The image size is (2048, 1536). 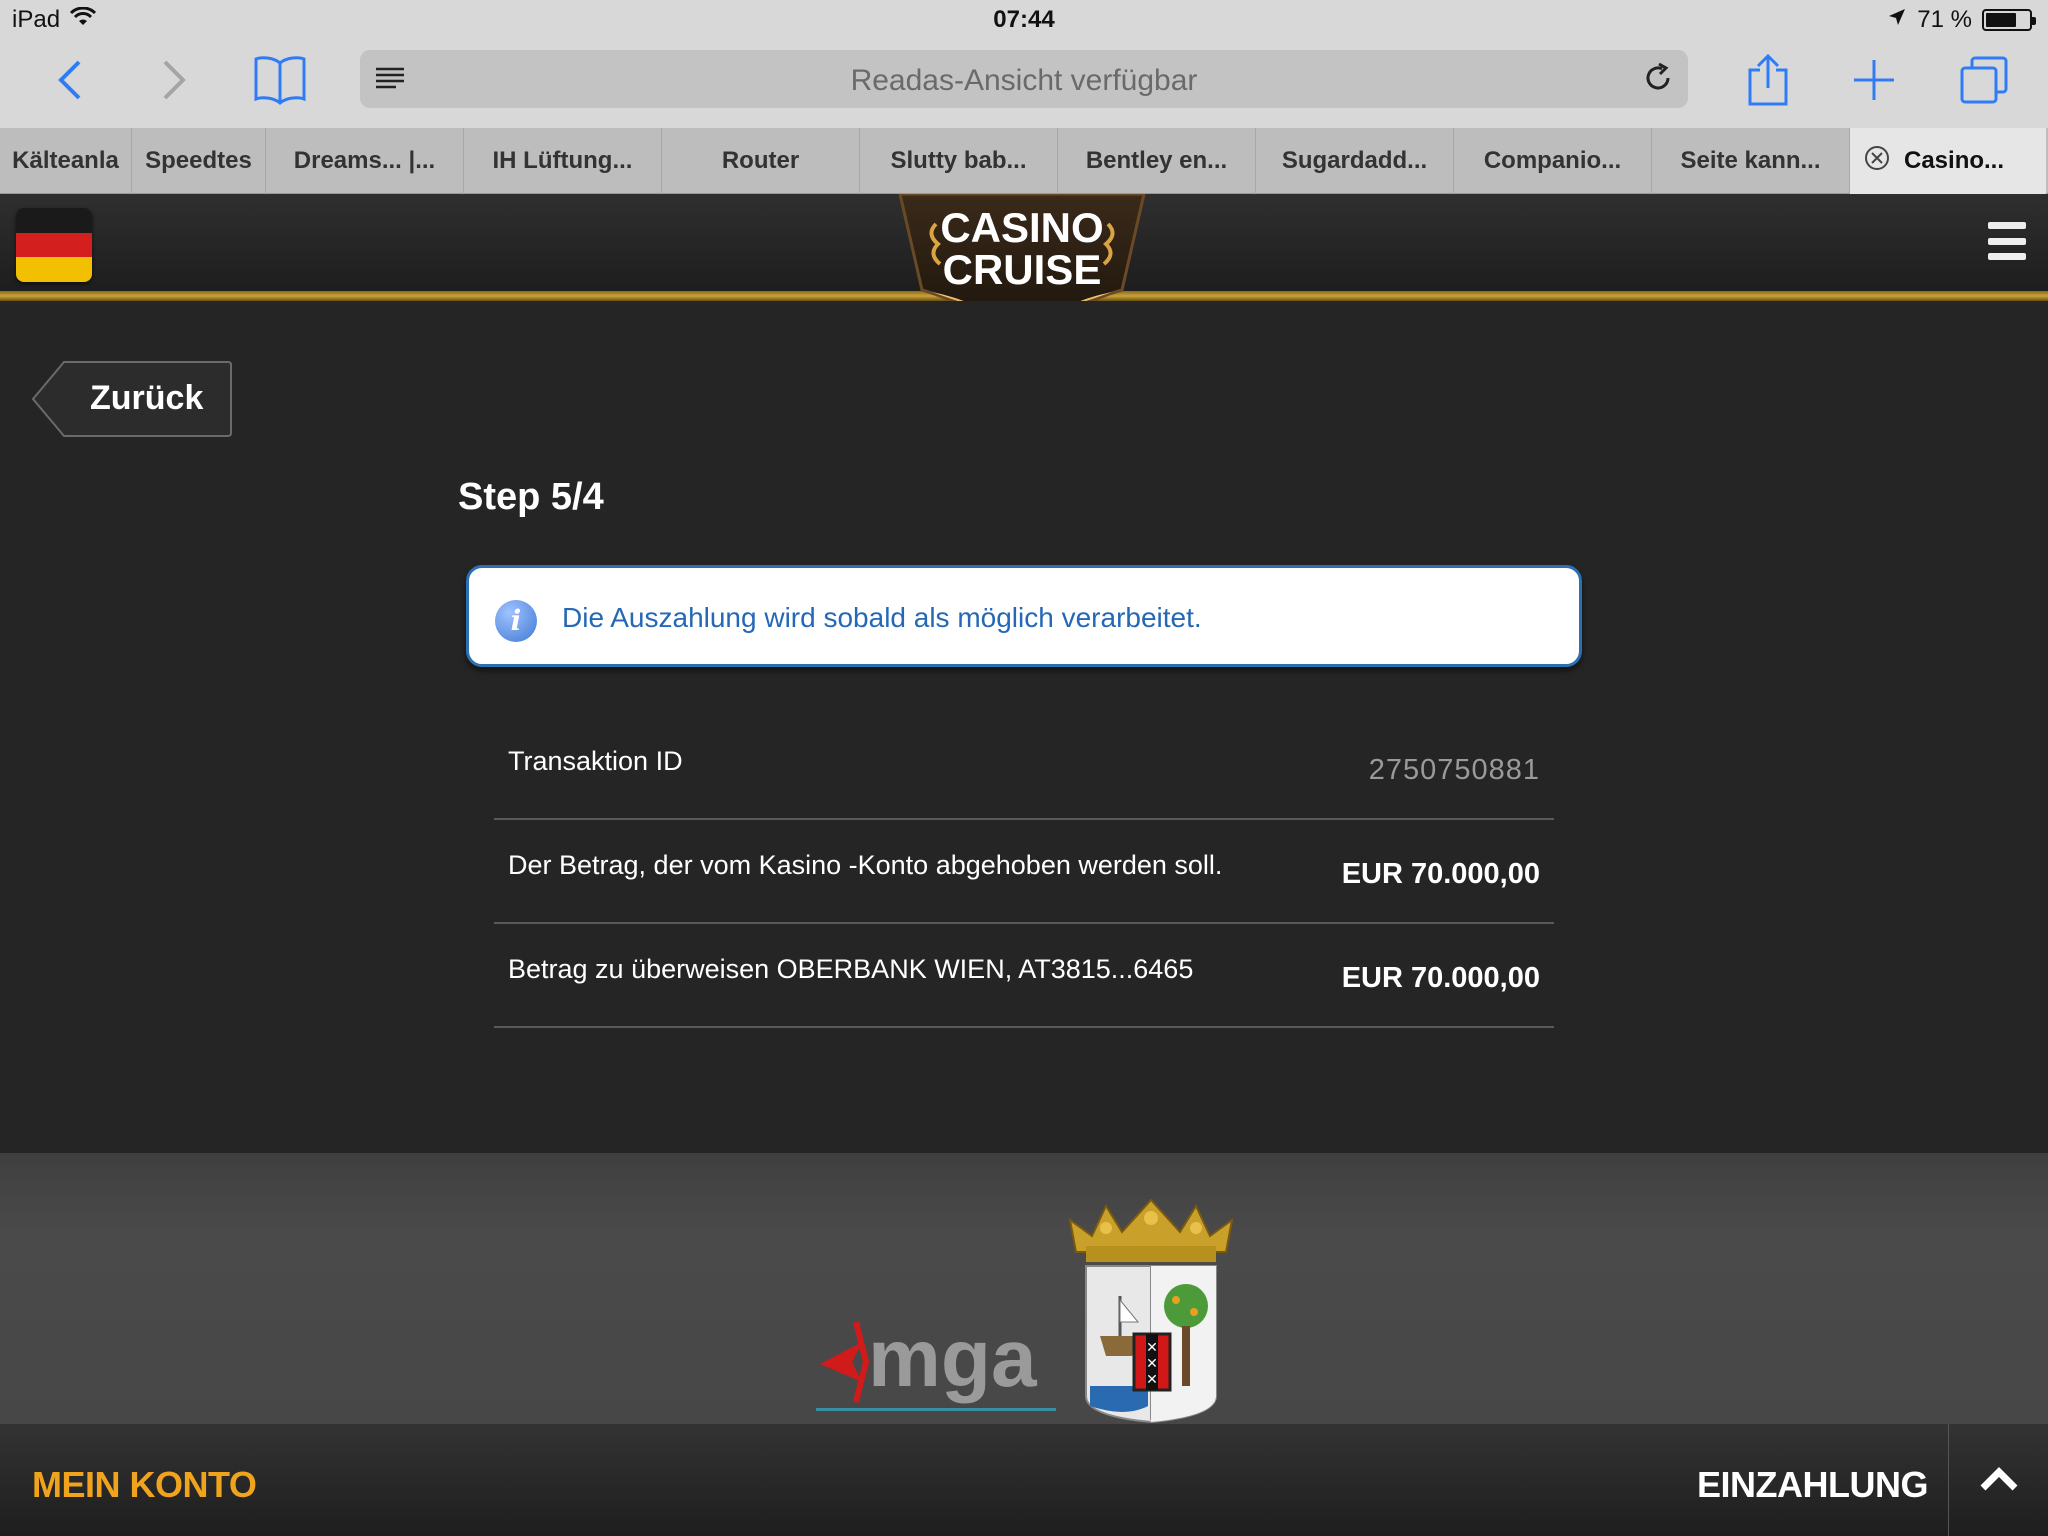 I want to click on browser-toolbar: Readas-Ansicht verfügbar, so click(x=1024, y=84).